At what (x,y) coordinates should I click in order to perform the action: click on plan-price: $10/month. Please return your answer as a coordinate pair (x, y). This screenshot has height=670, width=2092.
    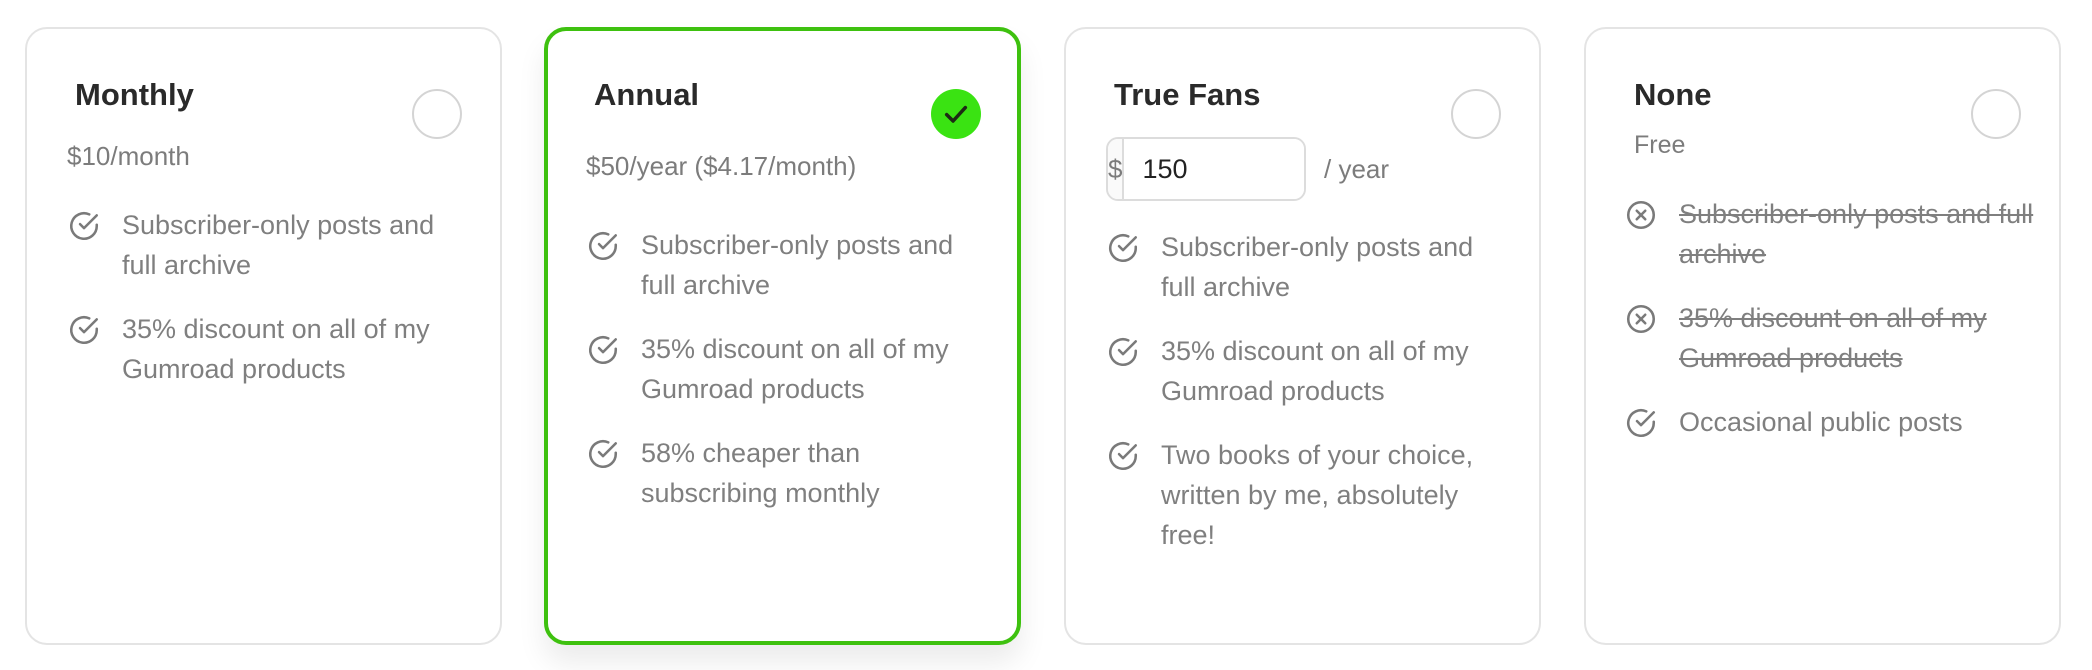
    Looking at the image, I should click on (128, 156).